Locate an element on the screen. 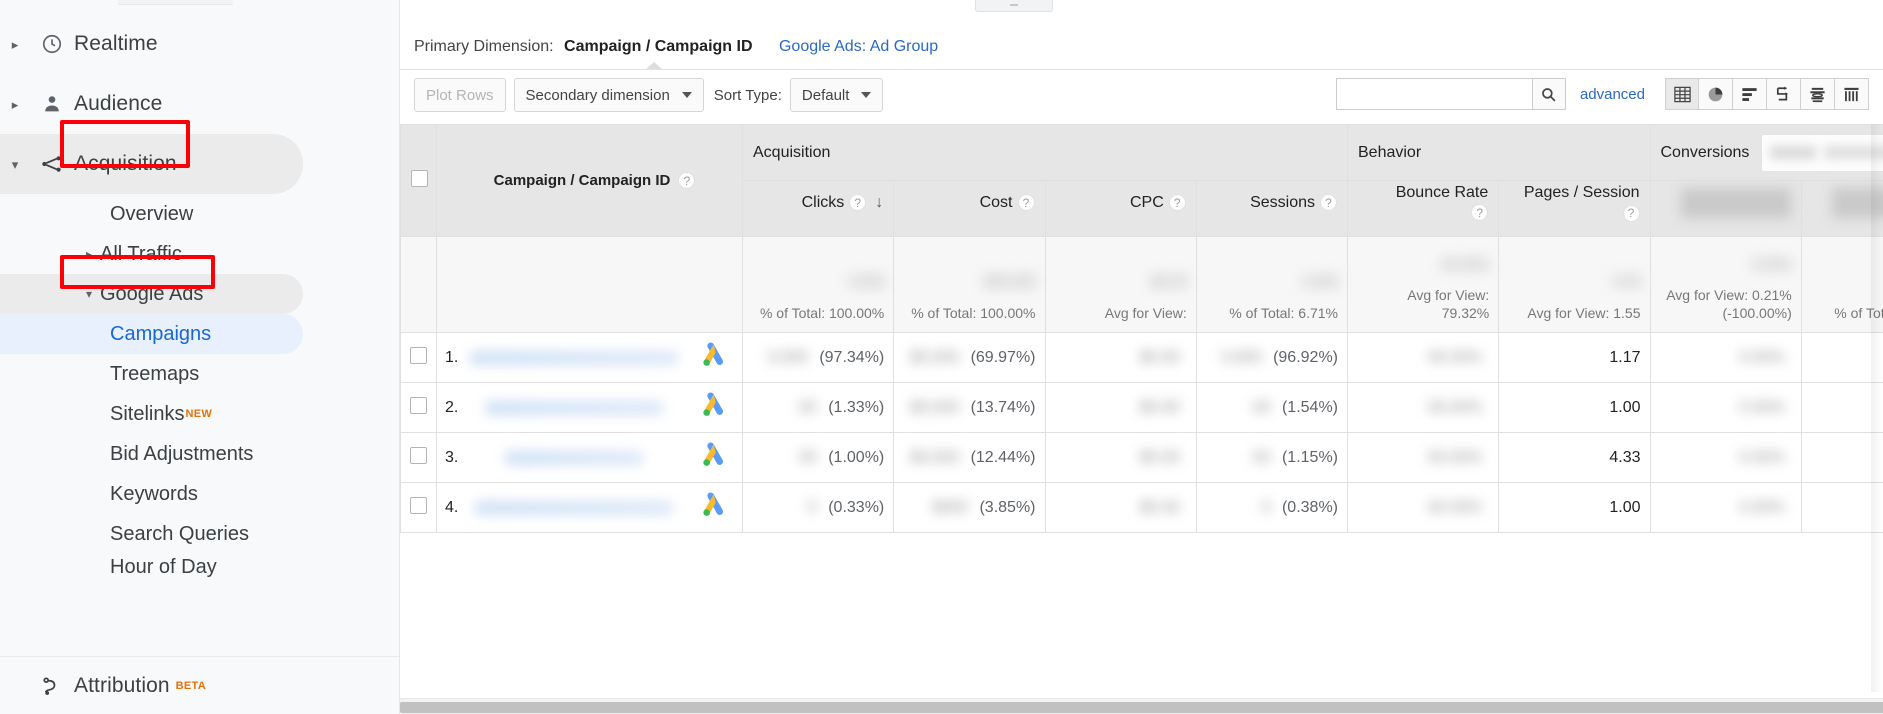 The width and height of the screenshot is (1883, 714). cell-percent: (0.38%) is located at coordinates (1309, 507).